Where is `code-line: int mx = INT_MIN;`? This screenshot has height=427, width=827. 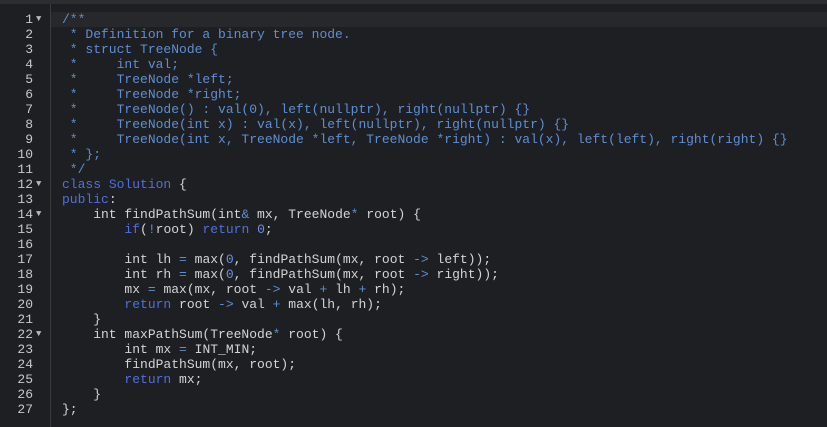 code-line: int mx = INT_MIN; is located at coordinates (439, 349).